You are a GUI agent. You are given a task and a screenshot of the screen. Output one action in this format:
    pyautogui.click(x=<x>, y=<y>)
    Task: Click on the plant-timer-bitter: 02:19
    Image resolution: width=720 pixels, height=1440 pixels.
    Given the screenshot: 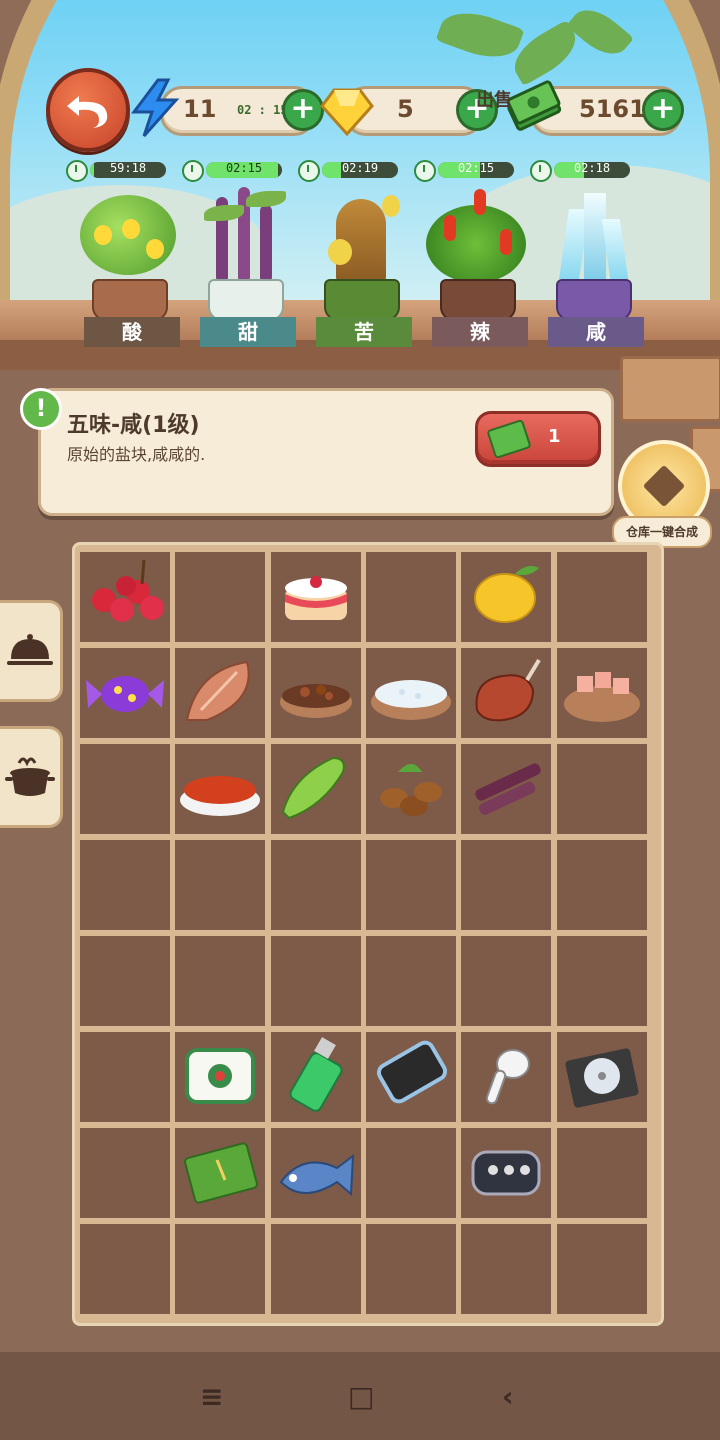 What is the action you would take?
    pyautogui.click(x=350, y=171)
    